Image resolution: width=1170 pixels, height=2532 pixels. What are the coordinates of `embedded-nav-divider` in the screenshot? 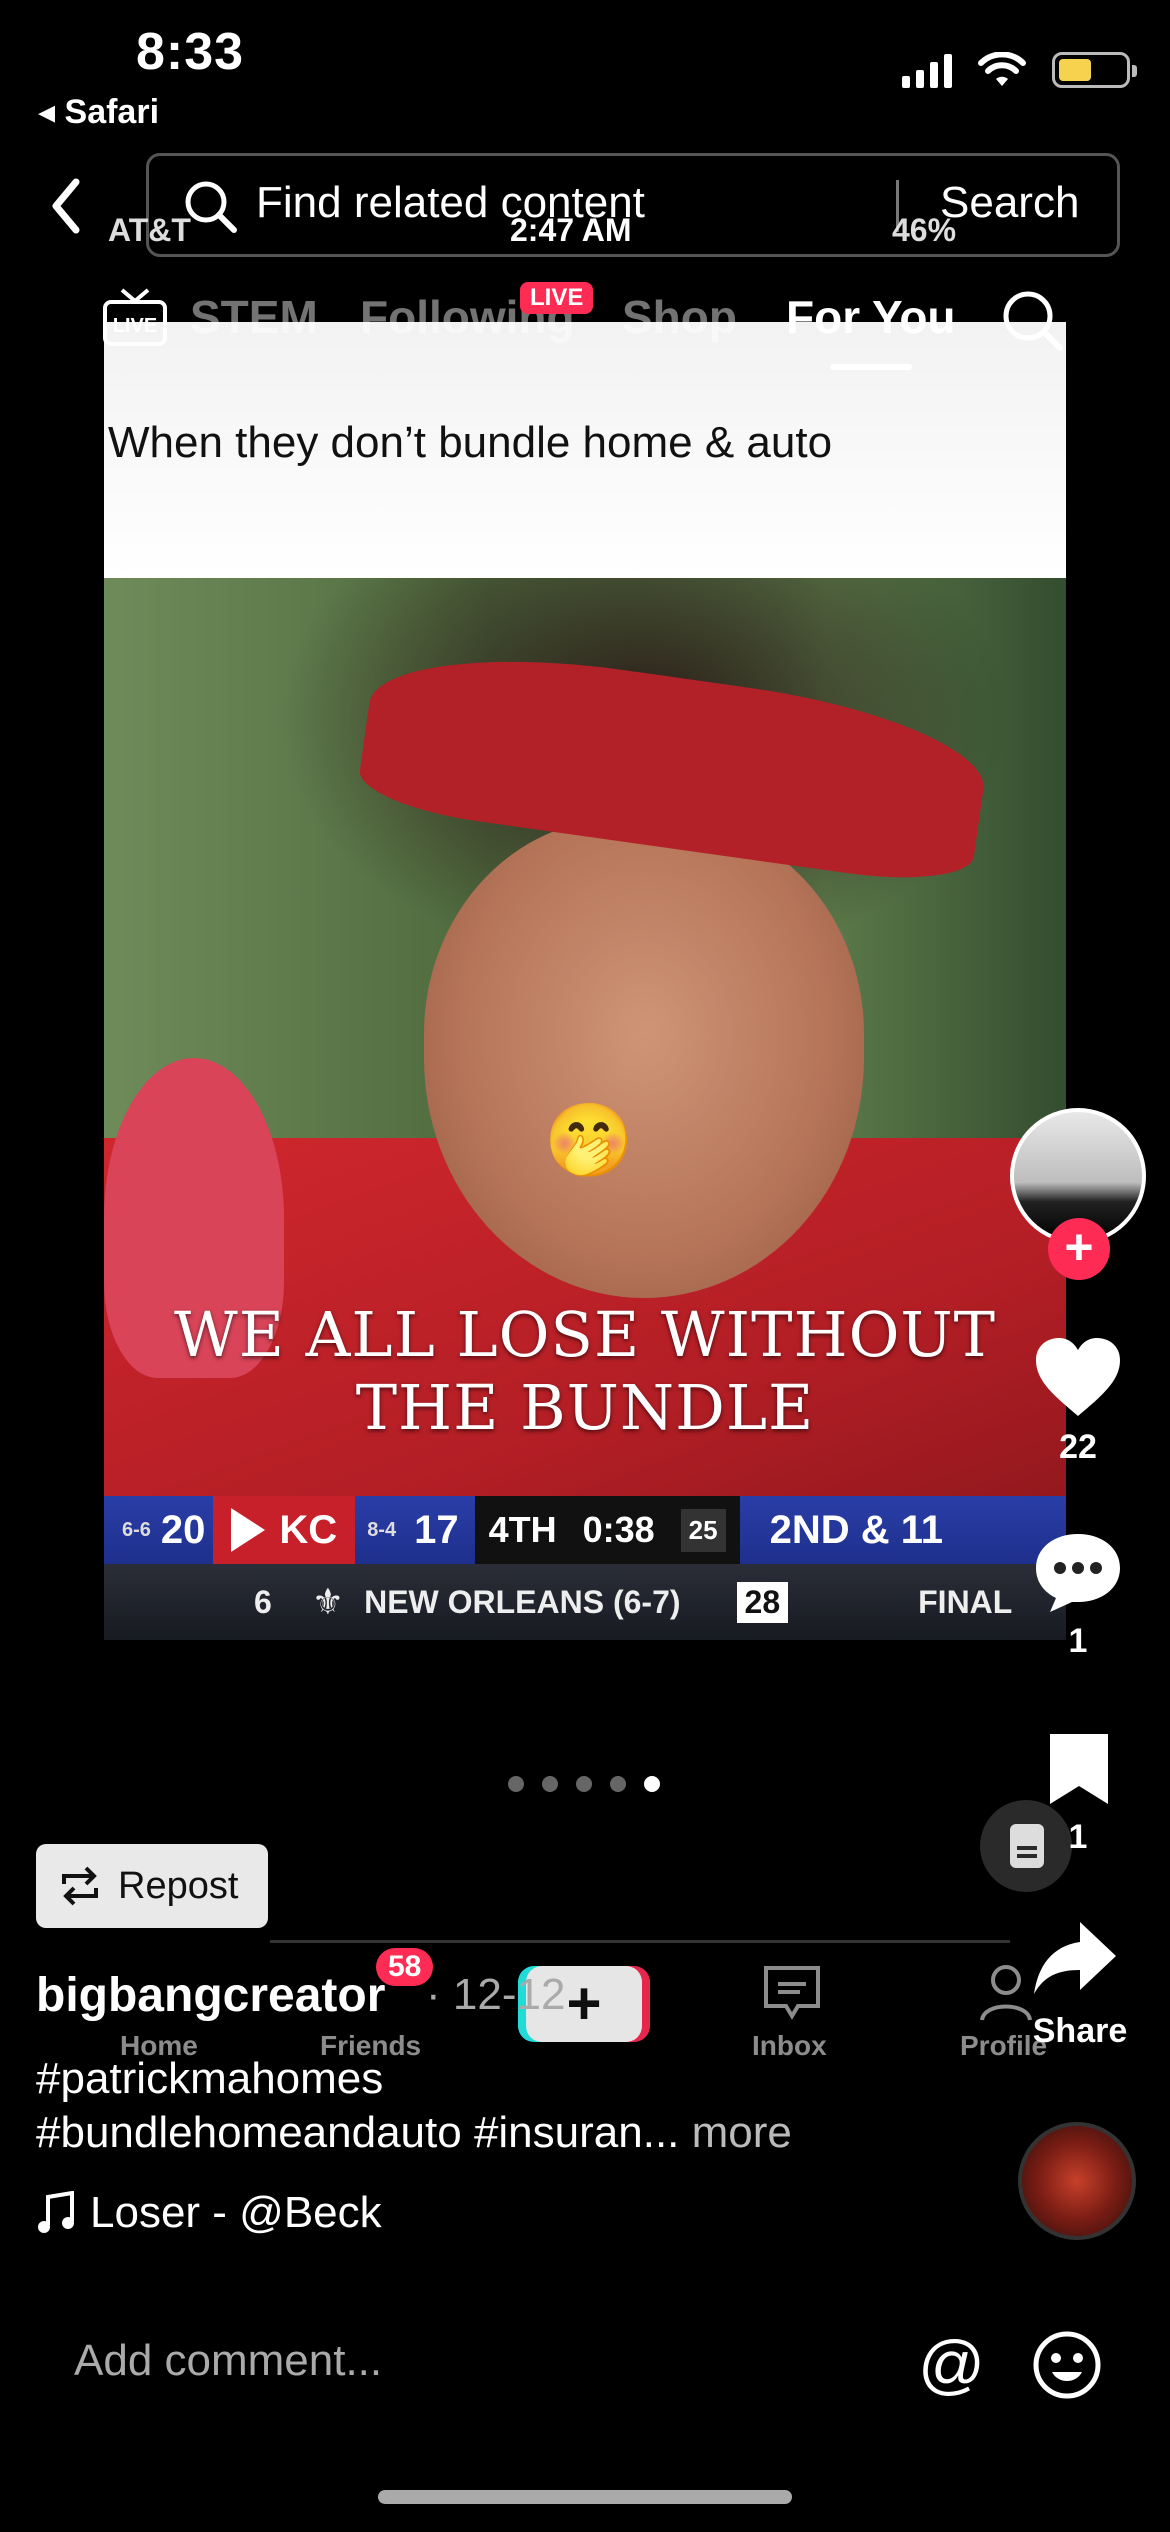 It's located at (640, 1941).